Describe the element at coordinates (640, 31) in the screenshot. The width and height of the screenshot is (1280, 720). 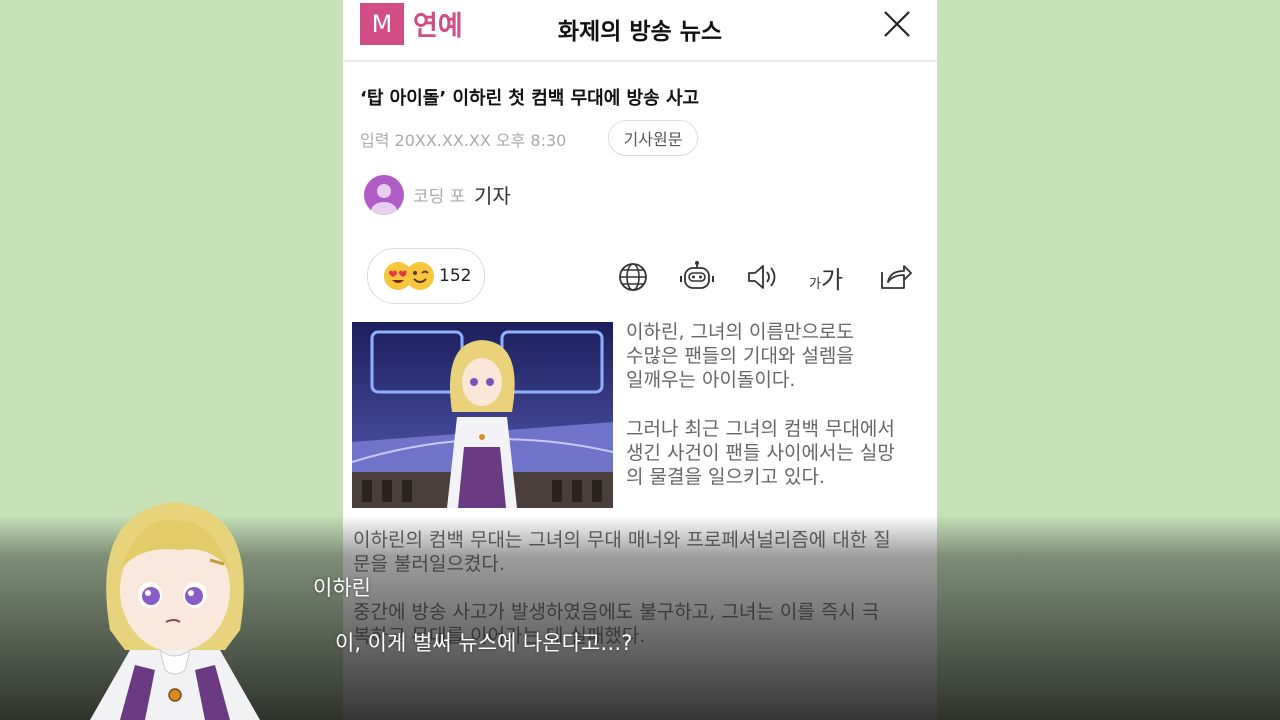
I see `top-bar: M 연예 화제의 방송 뉴스` at that location.